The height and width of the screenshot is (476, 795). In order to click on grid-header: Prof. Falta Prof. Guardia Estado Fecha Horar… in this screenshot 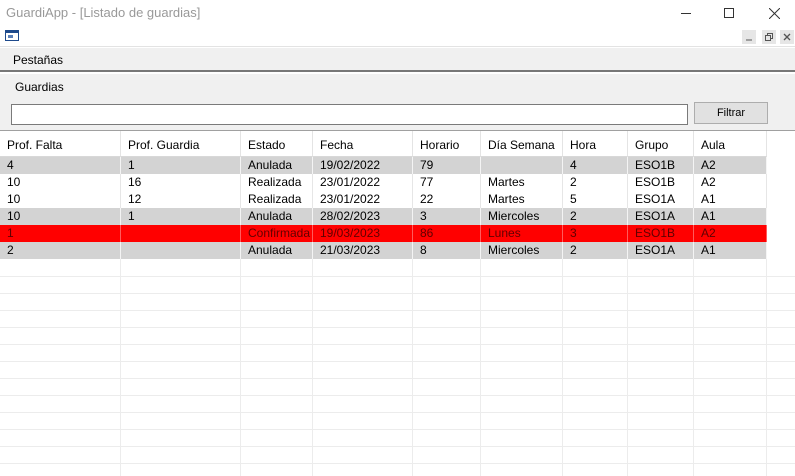, I will do `click(383, 144)`.